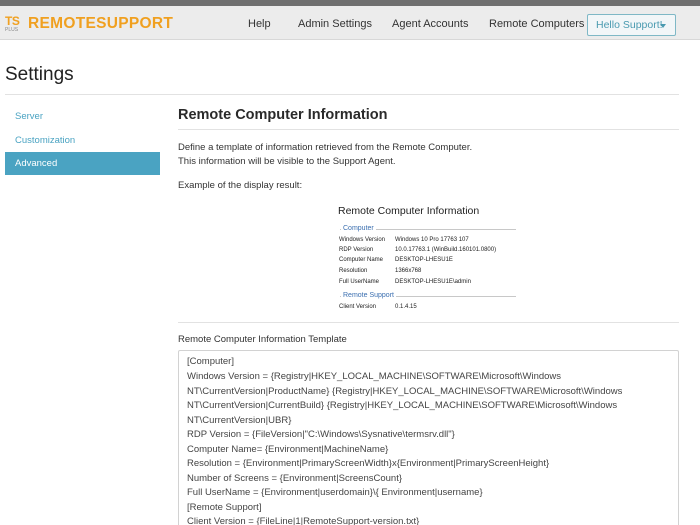  What do you see at coordinates (368, 295) in the screenshot?
I see `example-remote-group: Remote Support` at bounding box center [368, 295].